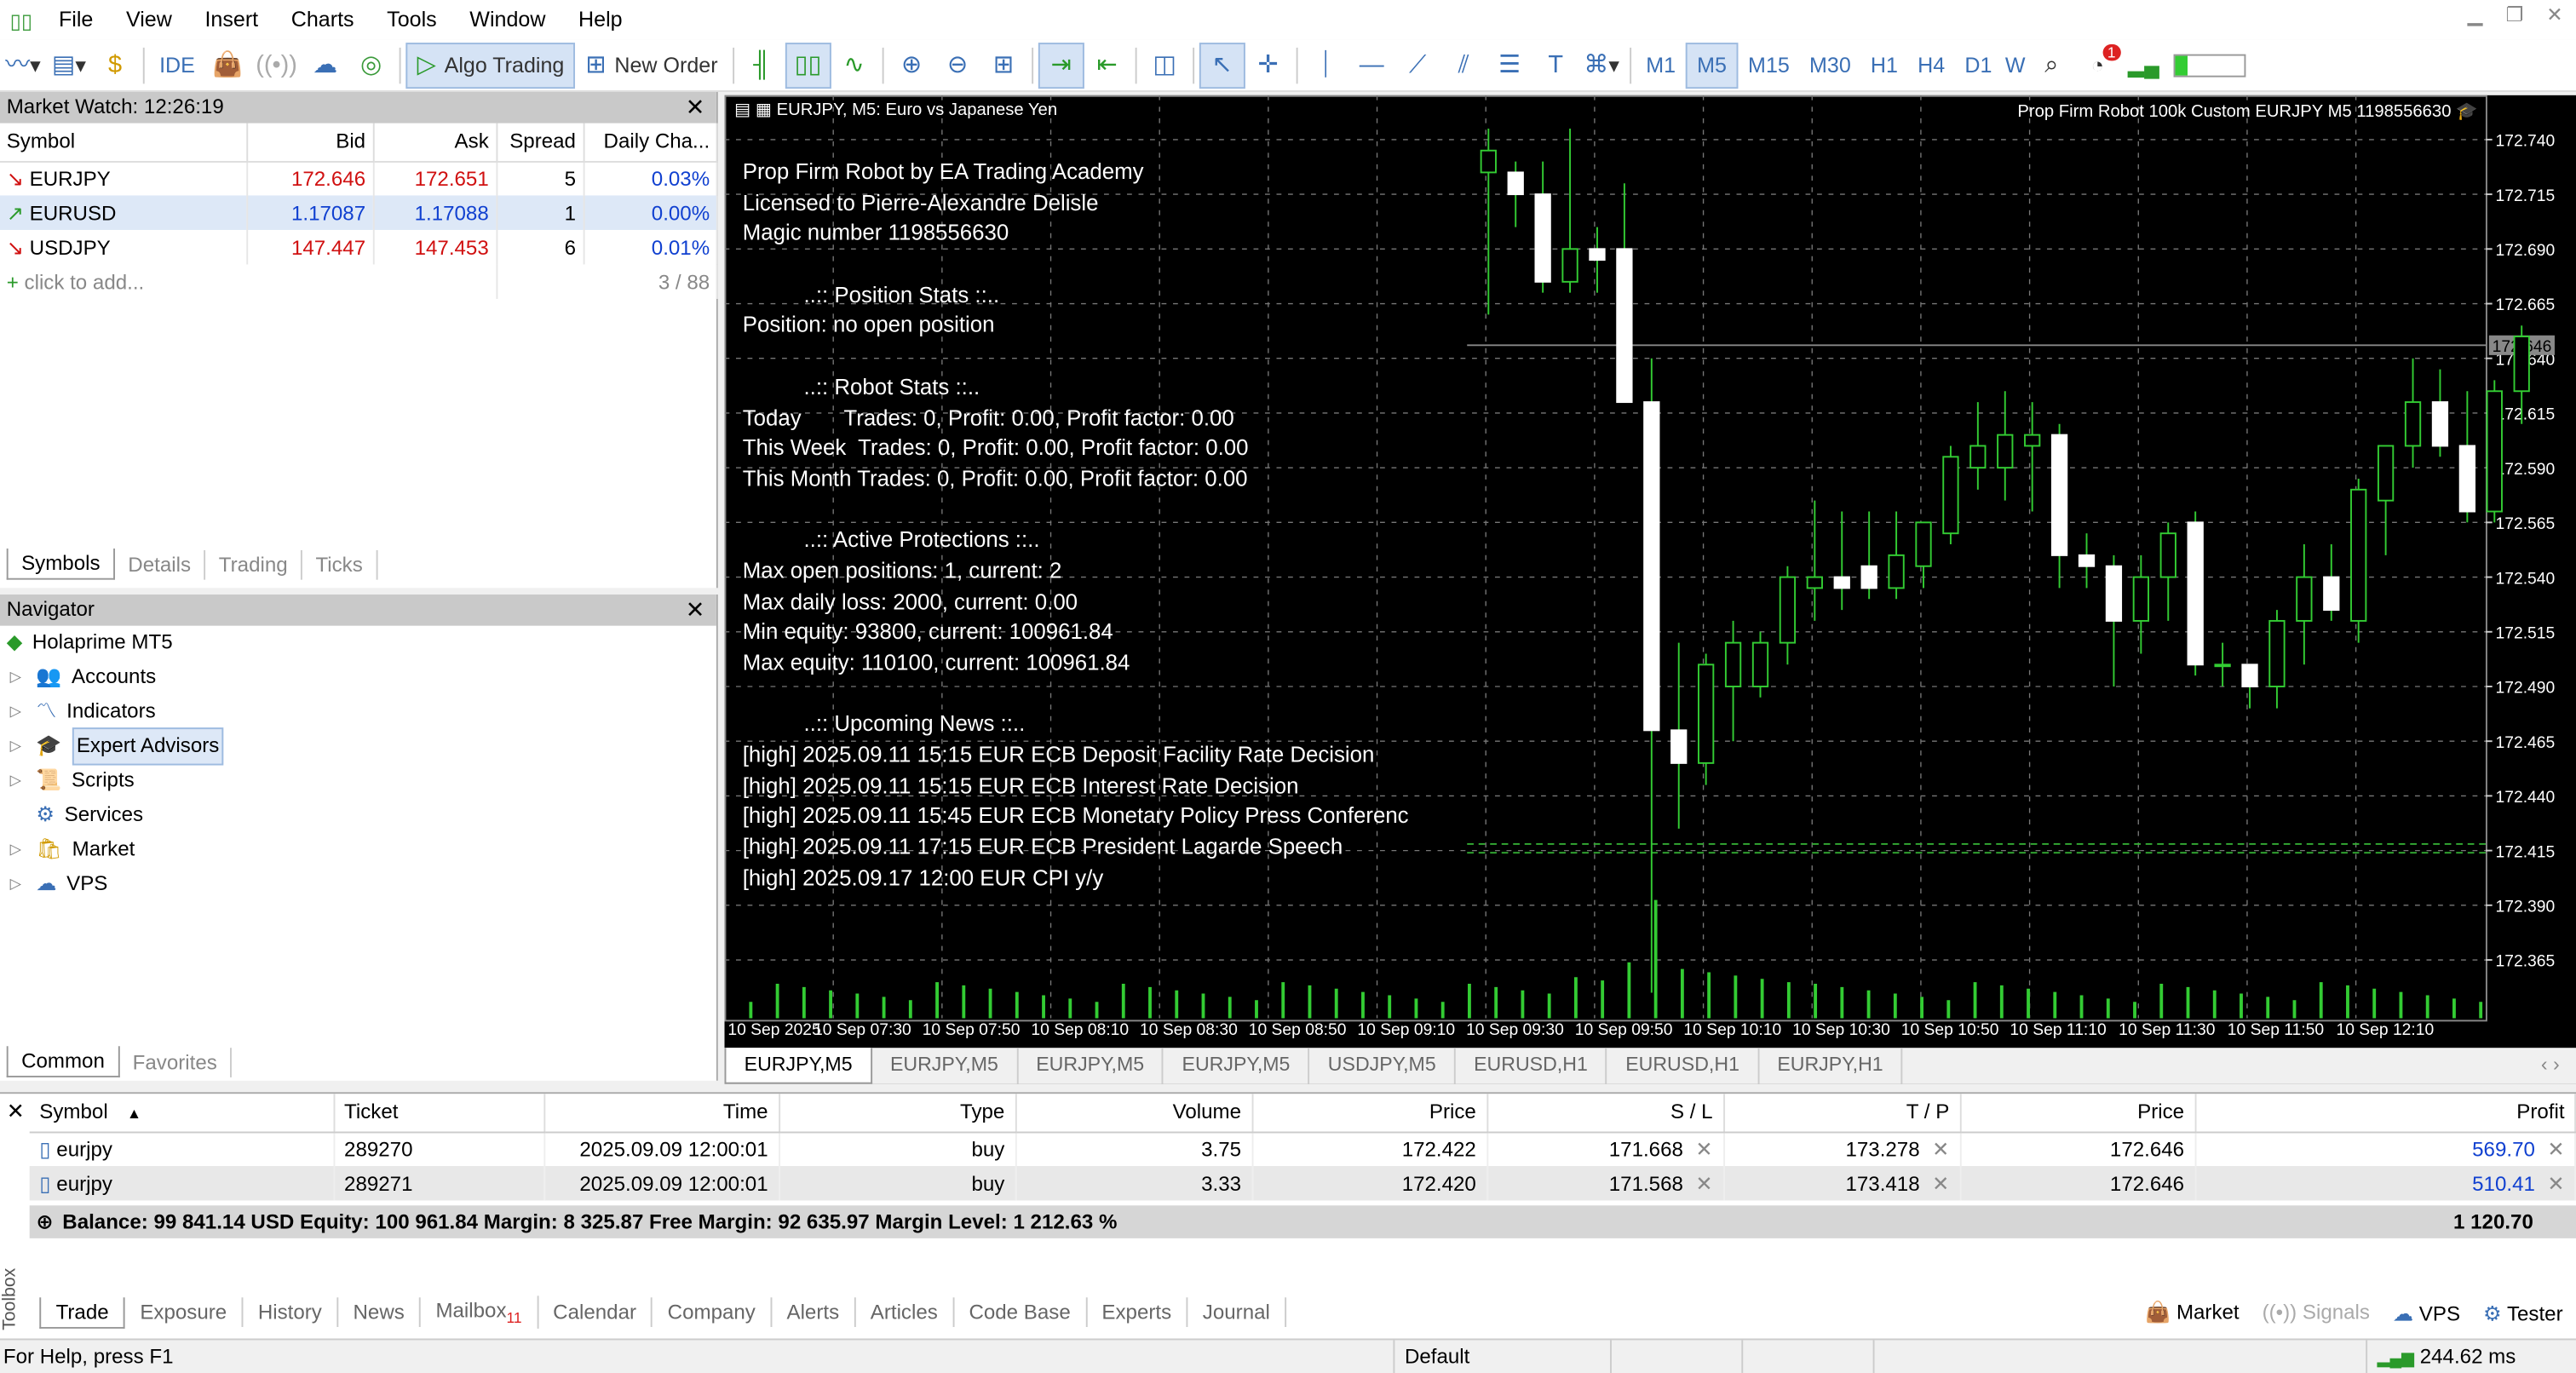  What do you see at coordinates (325, 65) in the screenshot?
I see `vps-button: ☁` at bounding box center [325, 65].